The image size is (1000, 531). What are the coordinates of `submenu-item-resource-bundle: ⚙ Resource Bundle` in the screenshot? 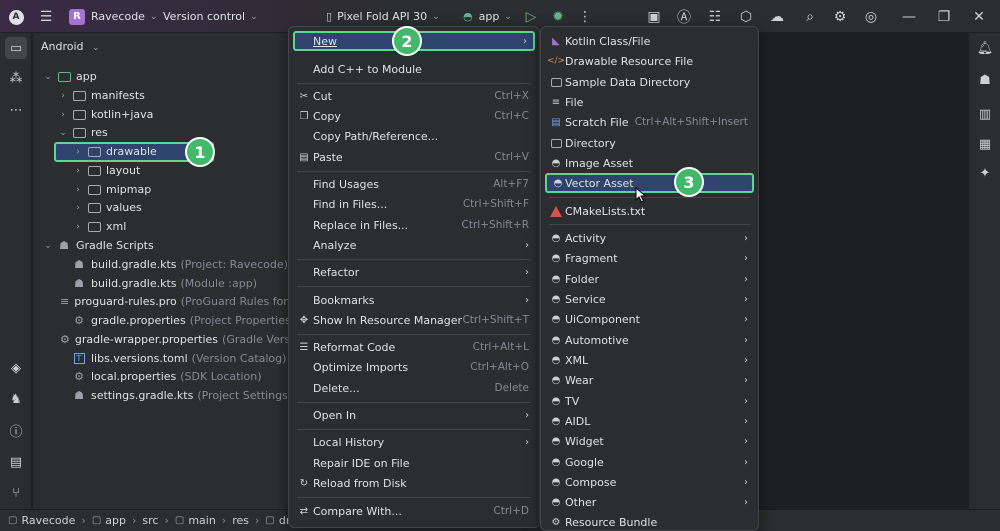 It's located at (649, 521).